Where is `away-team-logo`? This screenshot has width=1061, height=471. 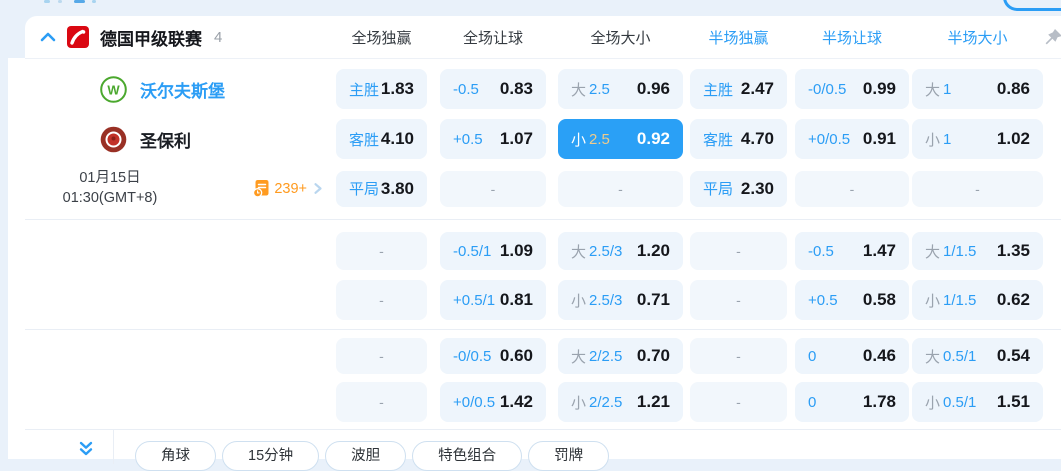 away-team-logo is located at coordinates (113, 139).